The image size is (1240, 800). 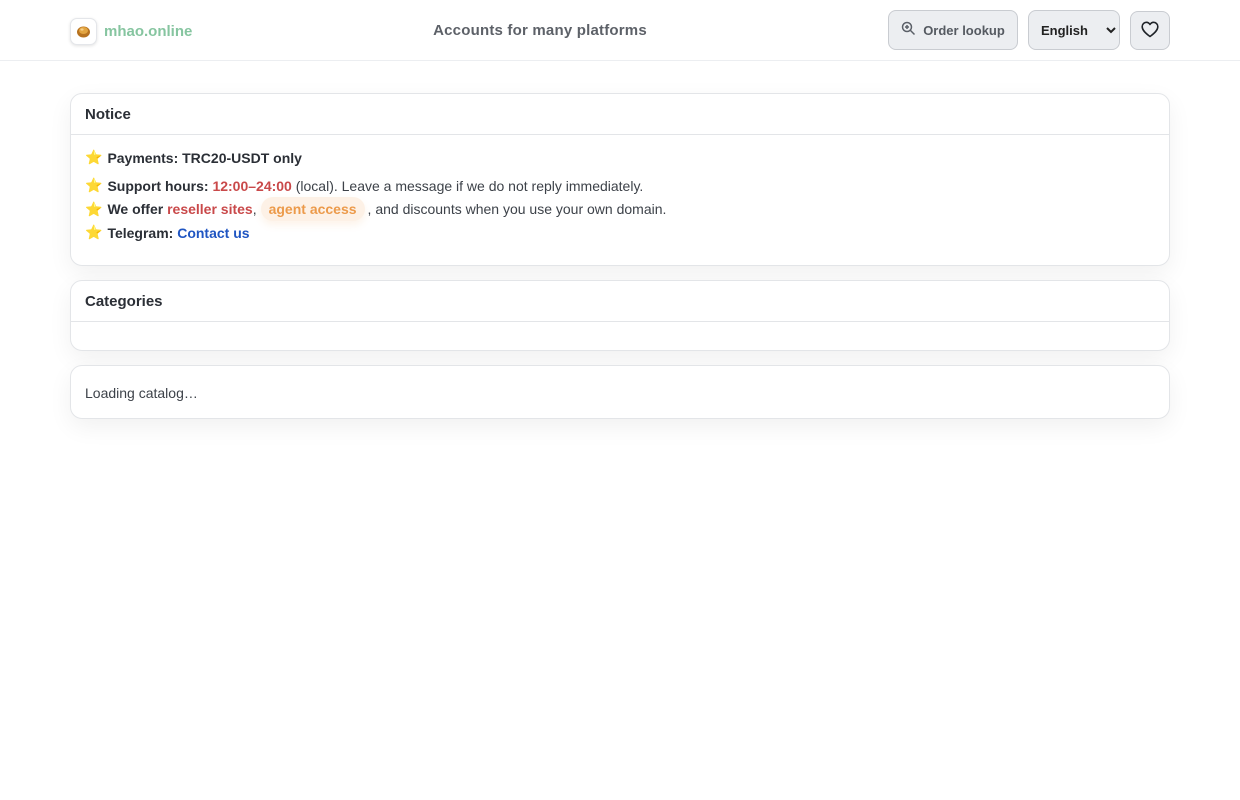 I want to click on categories-title: Categories, so click(x=620, y=301).